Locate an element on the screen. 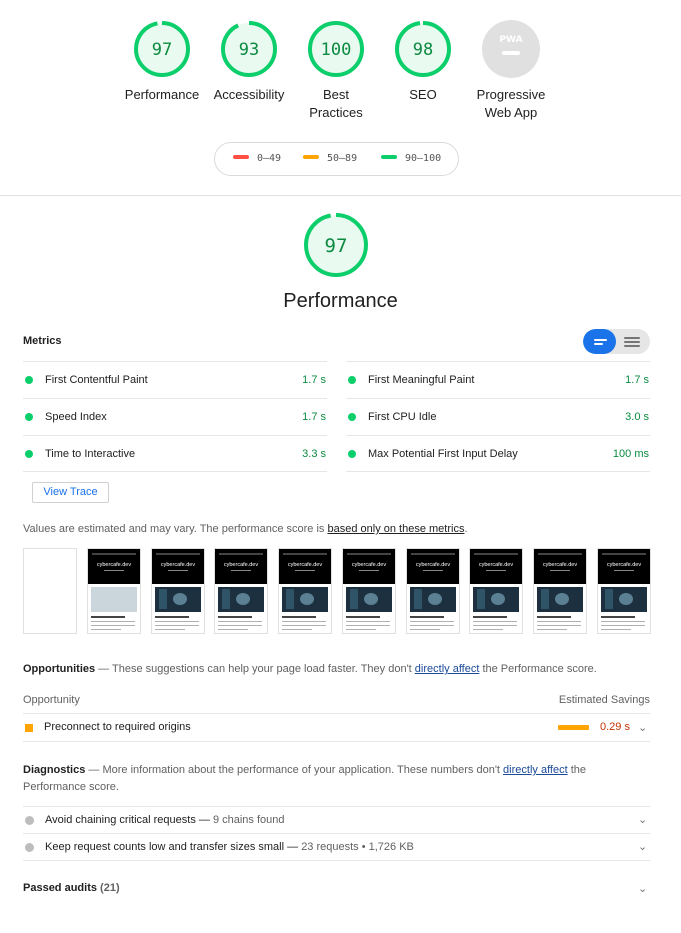  performance-score: 97 is located at coordinates (336, 246).